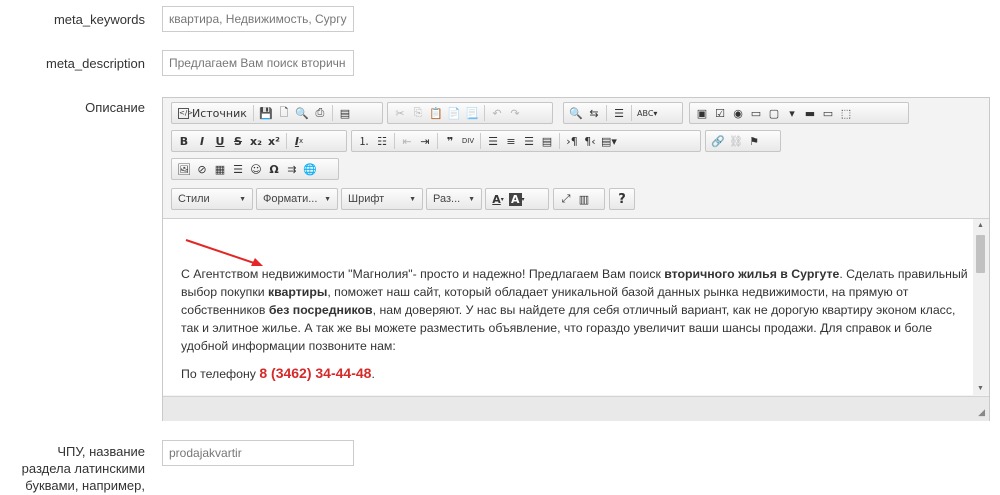  I want to click on paste-word-icon: 📃, so click(472, 113).